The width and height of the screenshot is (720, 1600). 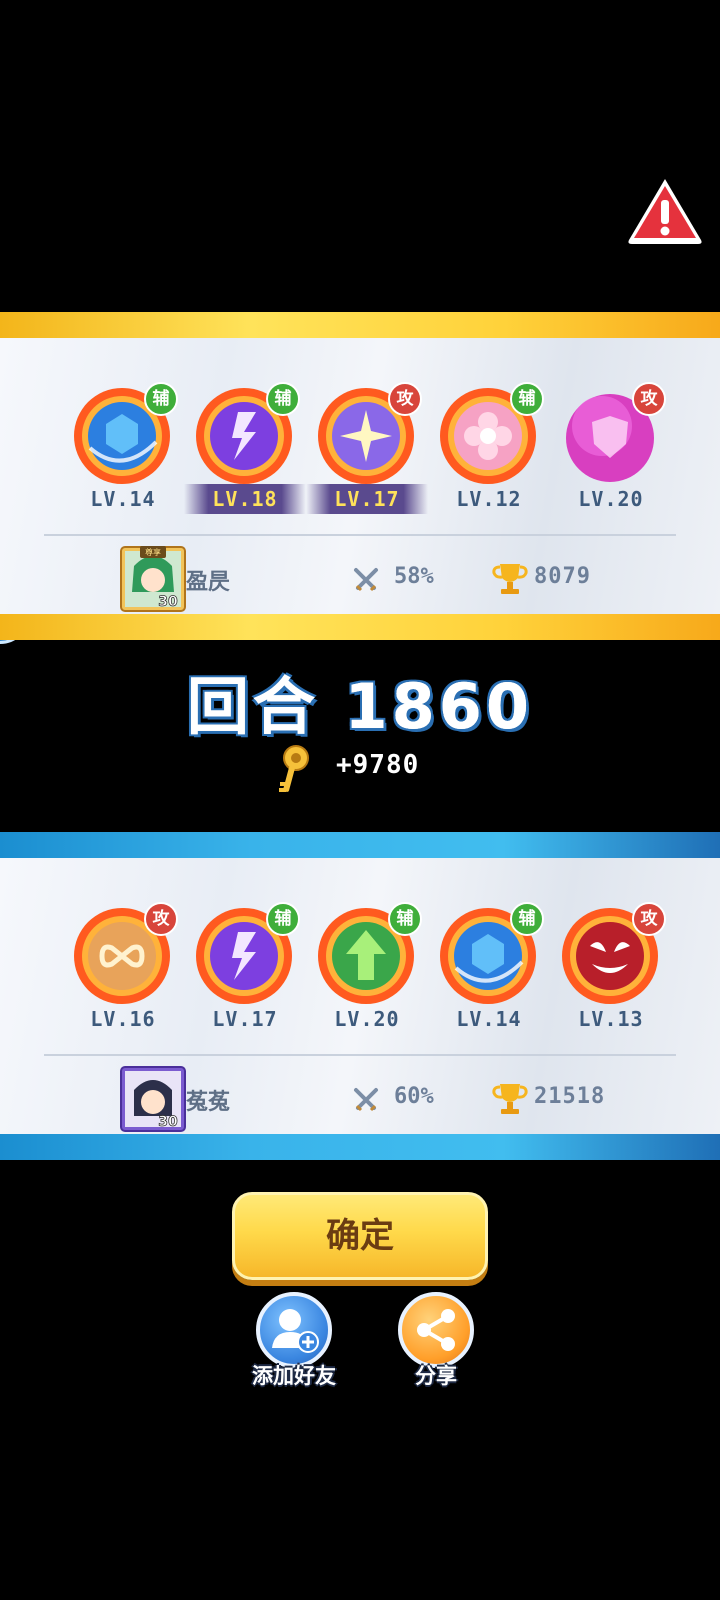 I want to click on confirm-button: 确定, so click(x=360, y=1236).